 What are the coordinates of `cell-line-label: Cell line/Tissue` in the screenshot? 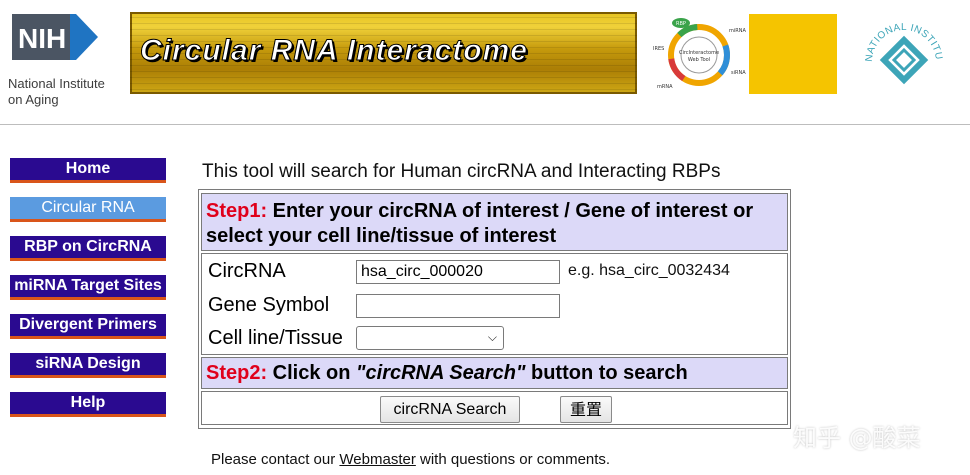 It's located at (275, 338).